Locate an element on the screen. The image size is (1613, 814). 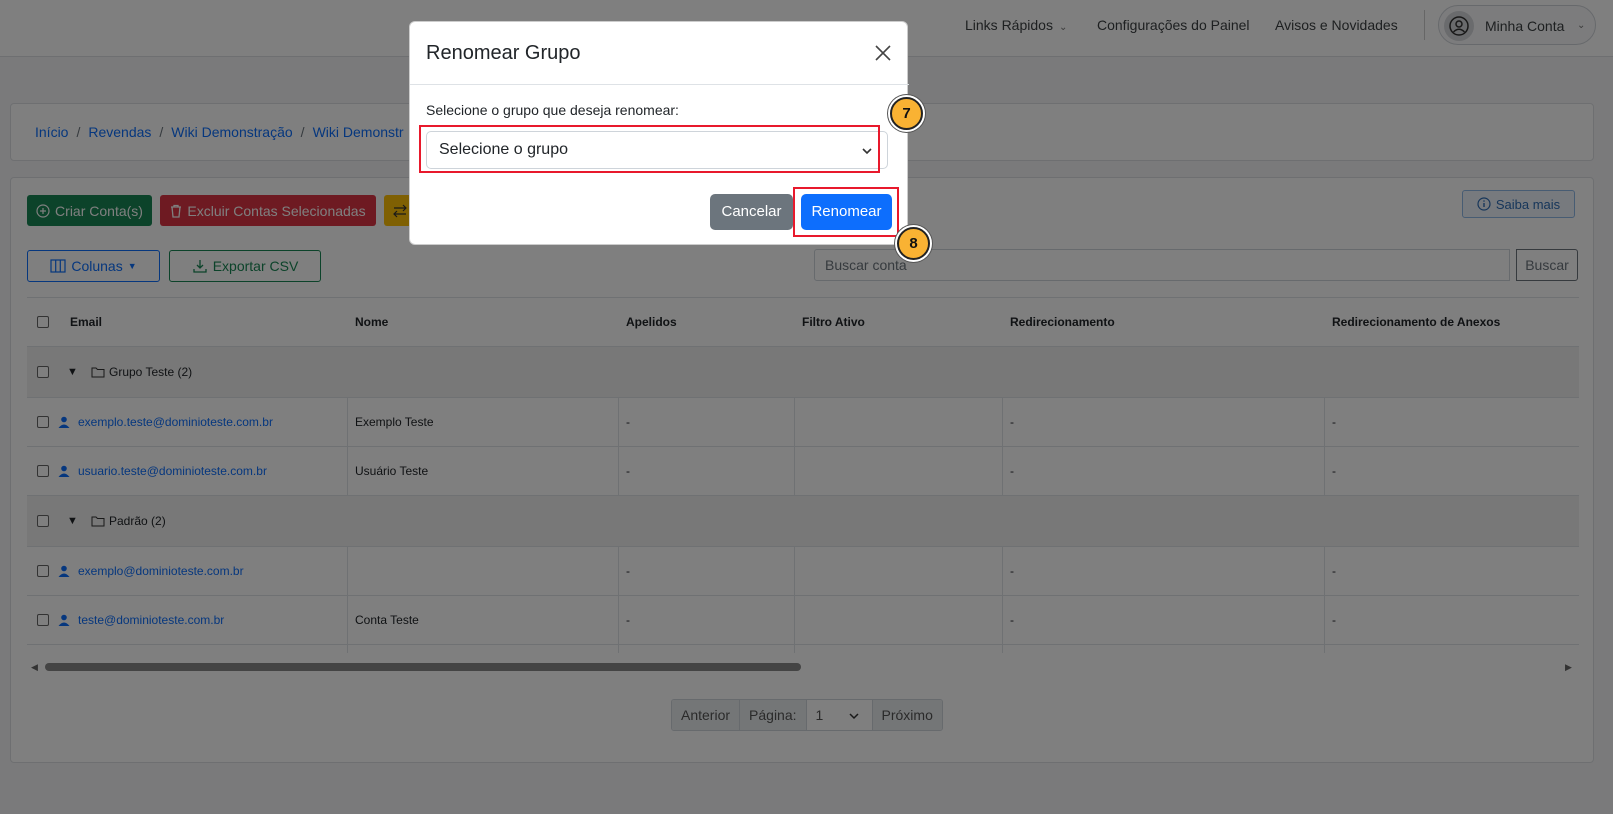
rename-highlight-box is located at coordinates (846, 212).